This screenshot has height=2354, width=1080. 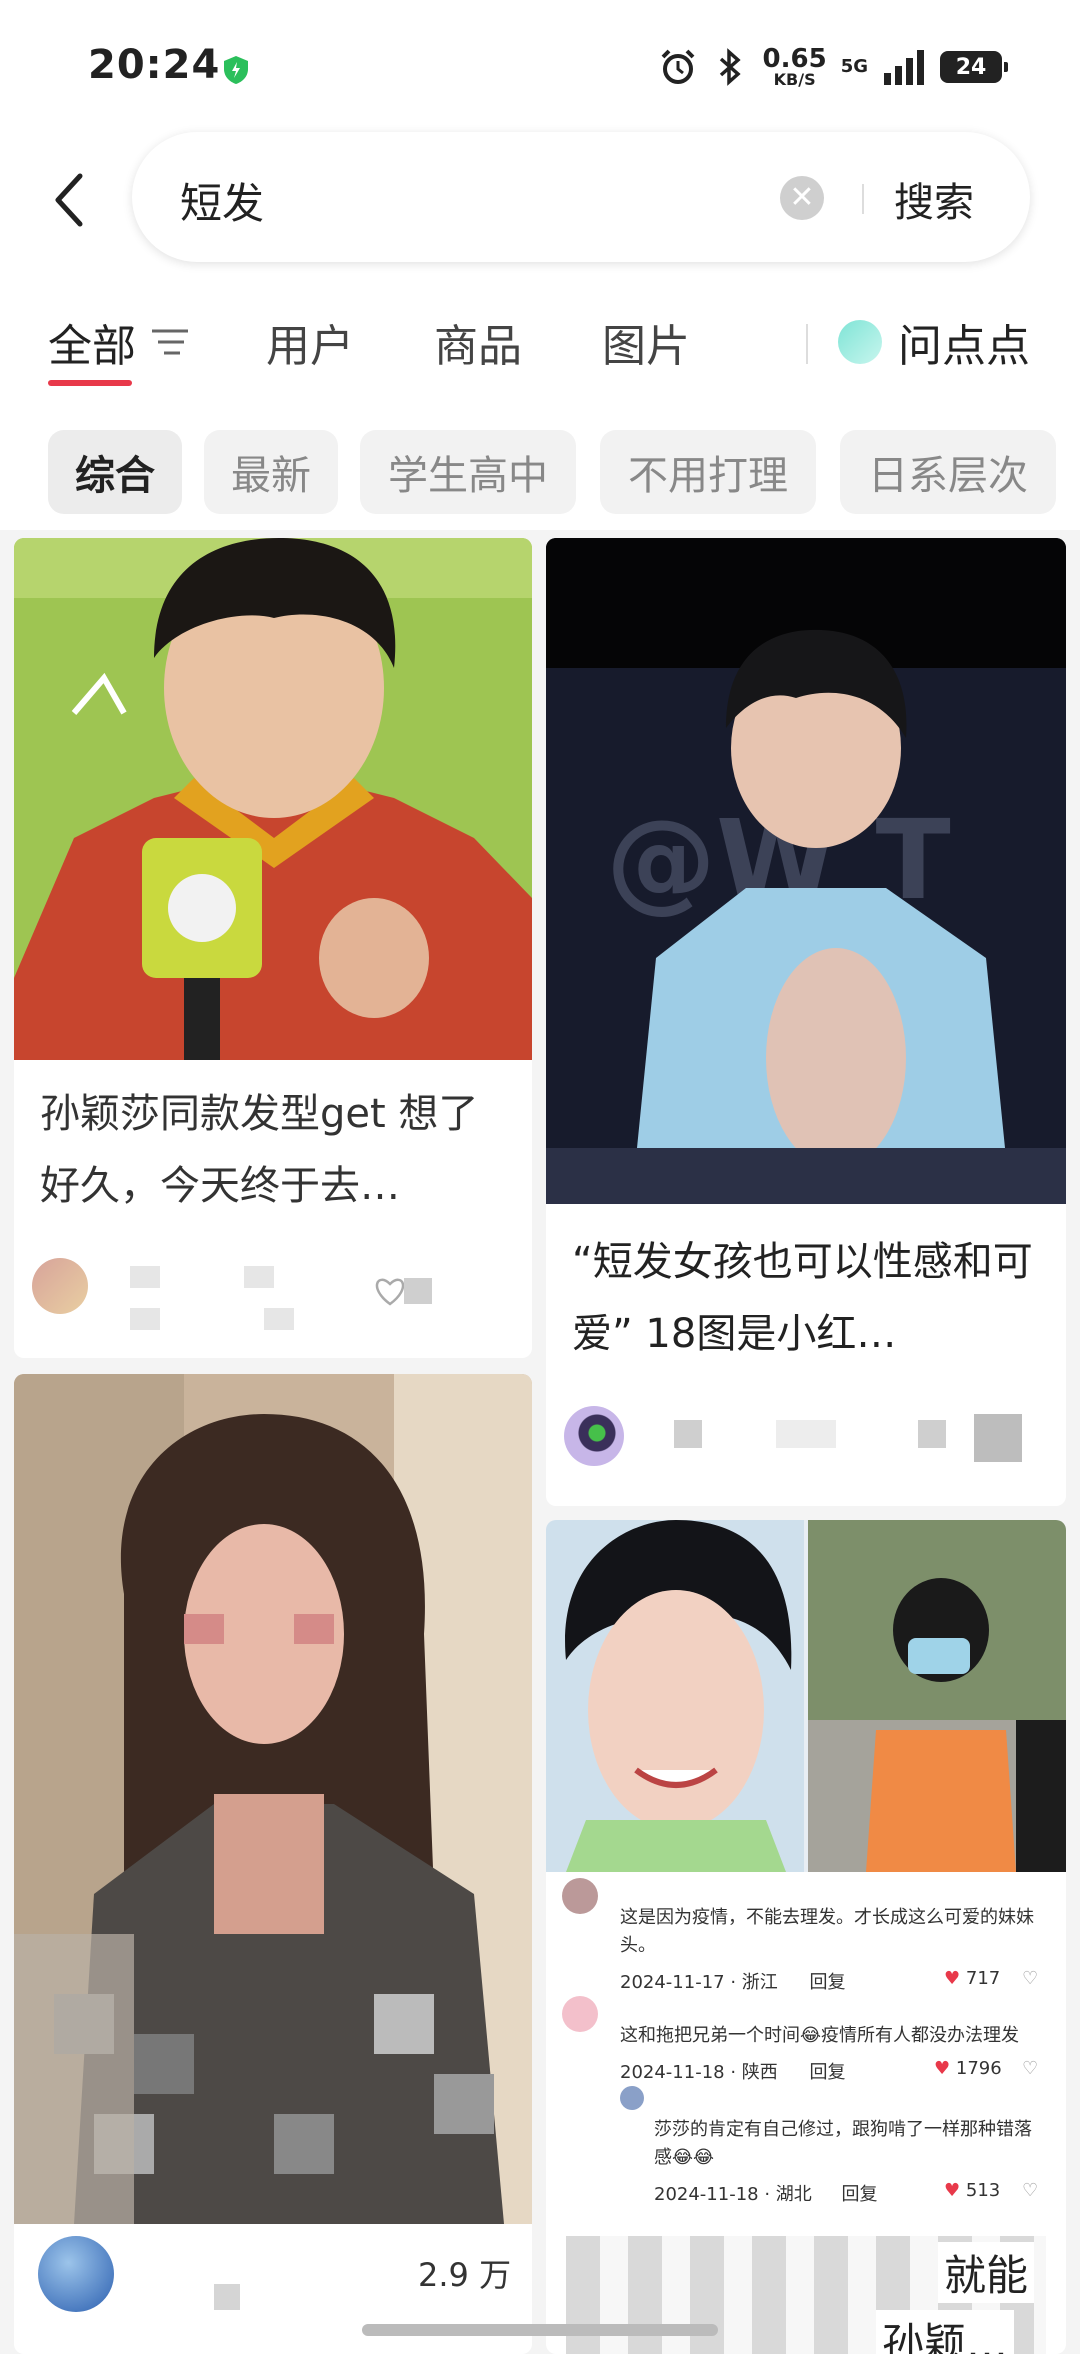 I want to click on chip-no-care: 不用打理, so click(x=708, y=472).